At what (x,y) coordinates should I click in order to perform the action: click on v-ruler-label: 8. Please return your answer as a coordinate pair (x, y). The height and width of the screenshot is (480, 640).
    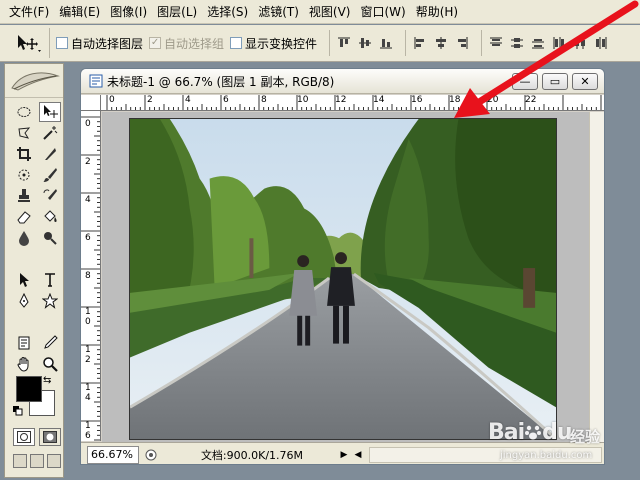
    Looking at the image, I should click on (88, 276).